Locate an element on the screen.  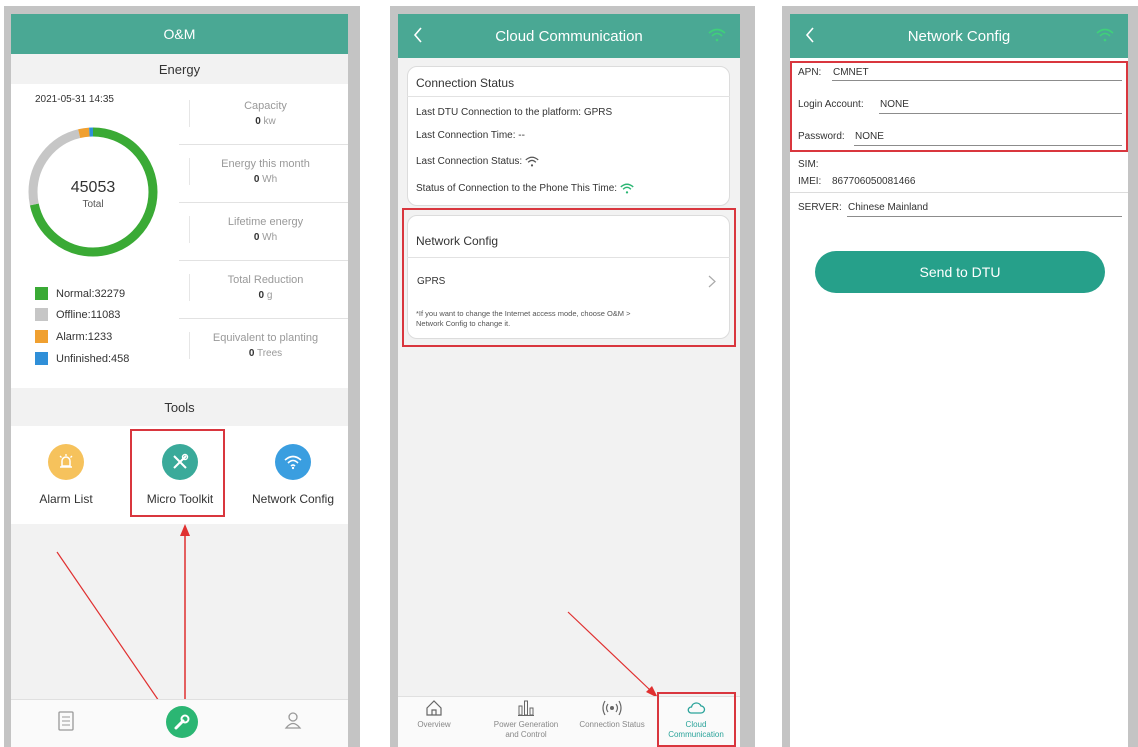
network-mode-row: GPRS is located at coordinates (568, 282).